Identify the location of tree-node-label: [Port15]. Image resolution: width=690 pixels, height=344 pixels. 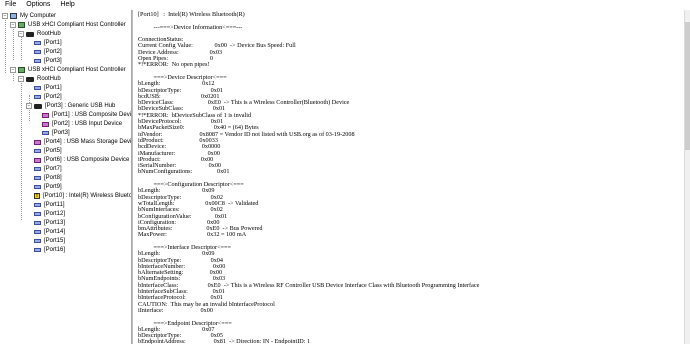
(55, 241).